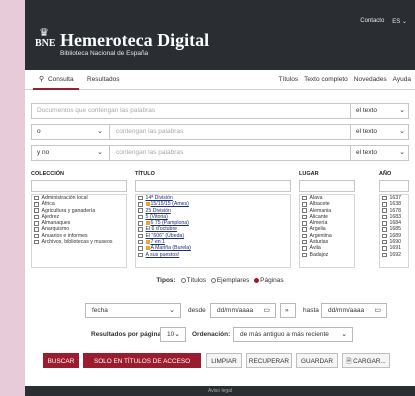 The width and height of the screenshot is (415, 396). Describe the element at coordinates (399, 21) in the screenshot. I see `language-selector: ES ⌄` at that location.